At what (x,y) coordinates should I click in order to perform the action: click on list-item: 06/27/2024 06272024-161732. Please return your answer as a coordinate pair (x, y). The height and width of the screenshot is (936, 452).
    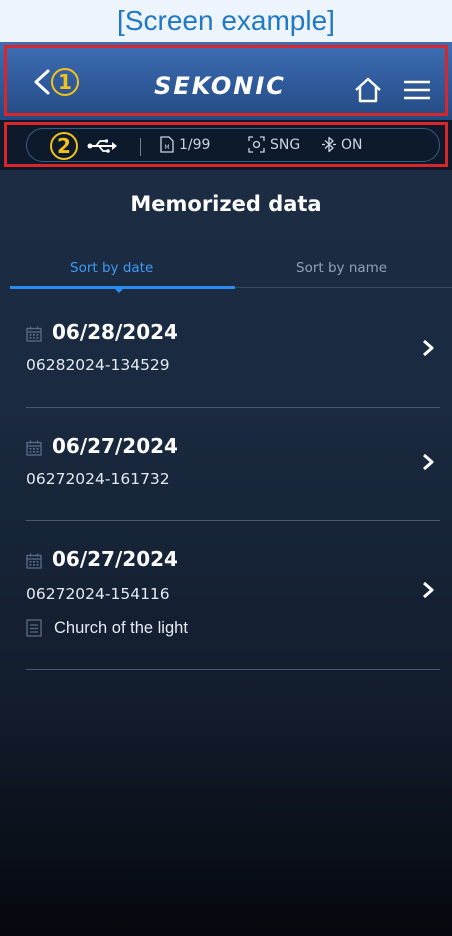
    Looking at the image, I should click on (226, 464).